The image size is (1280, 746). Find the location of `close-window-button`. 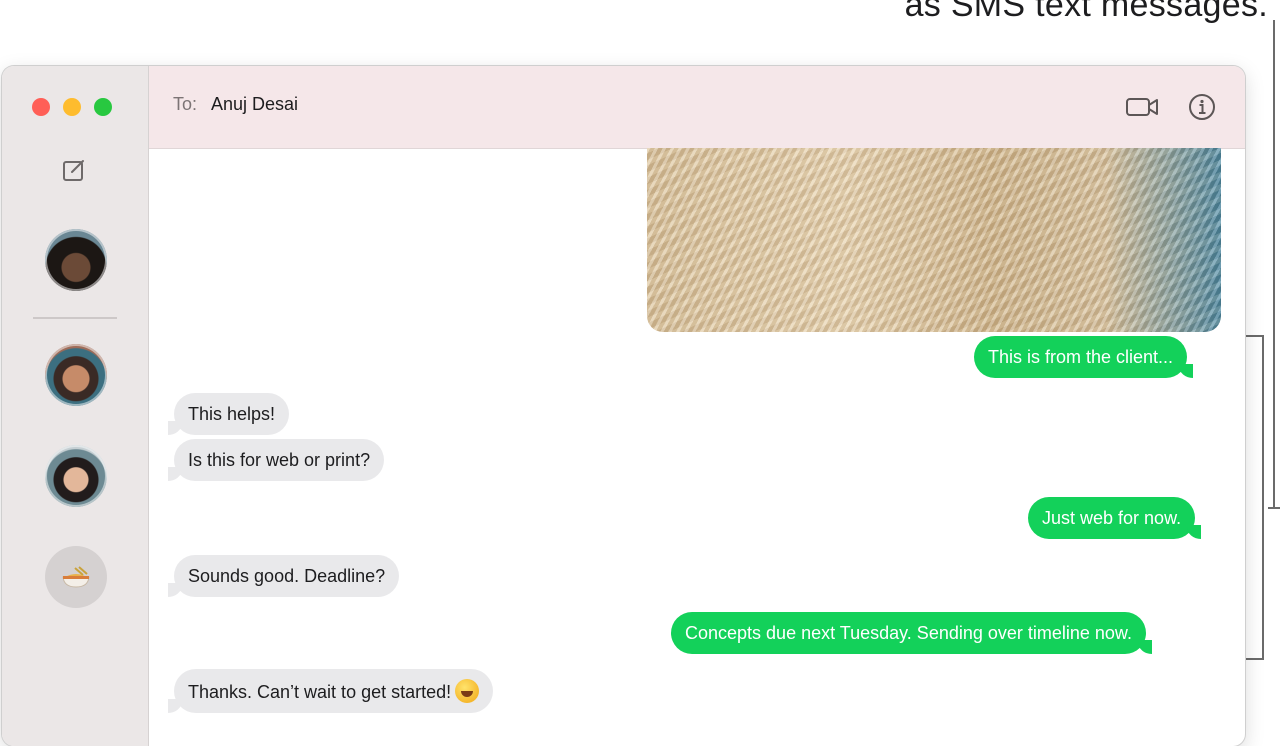

close-window-button is located at coordinates (41, 107).